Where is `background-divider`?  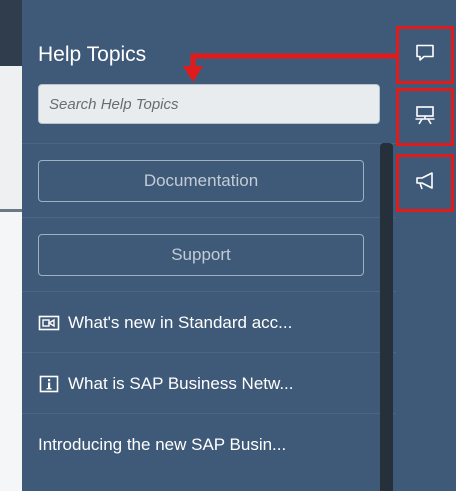
background-divider is located at coordinates (11, 210).